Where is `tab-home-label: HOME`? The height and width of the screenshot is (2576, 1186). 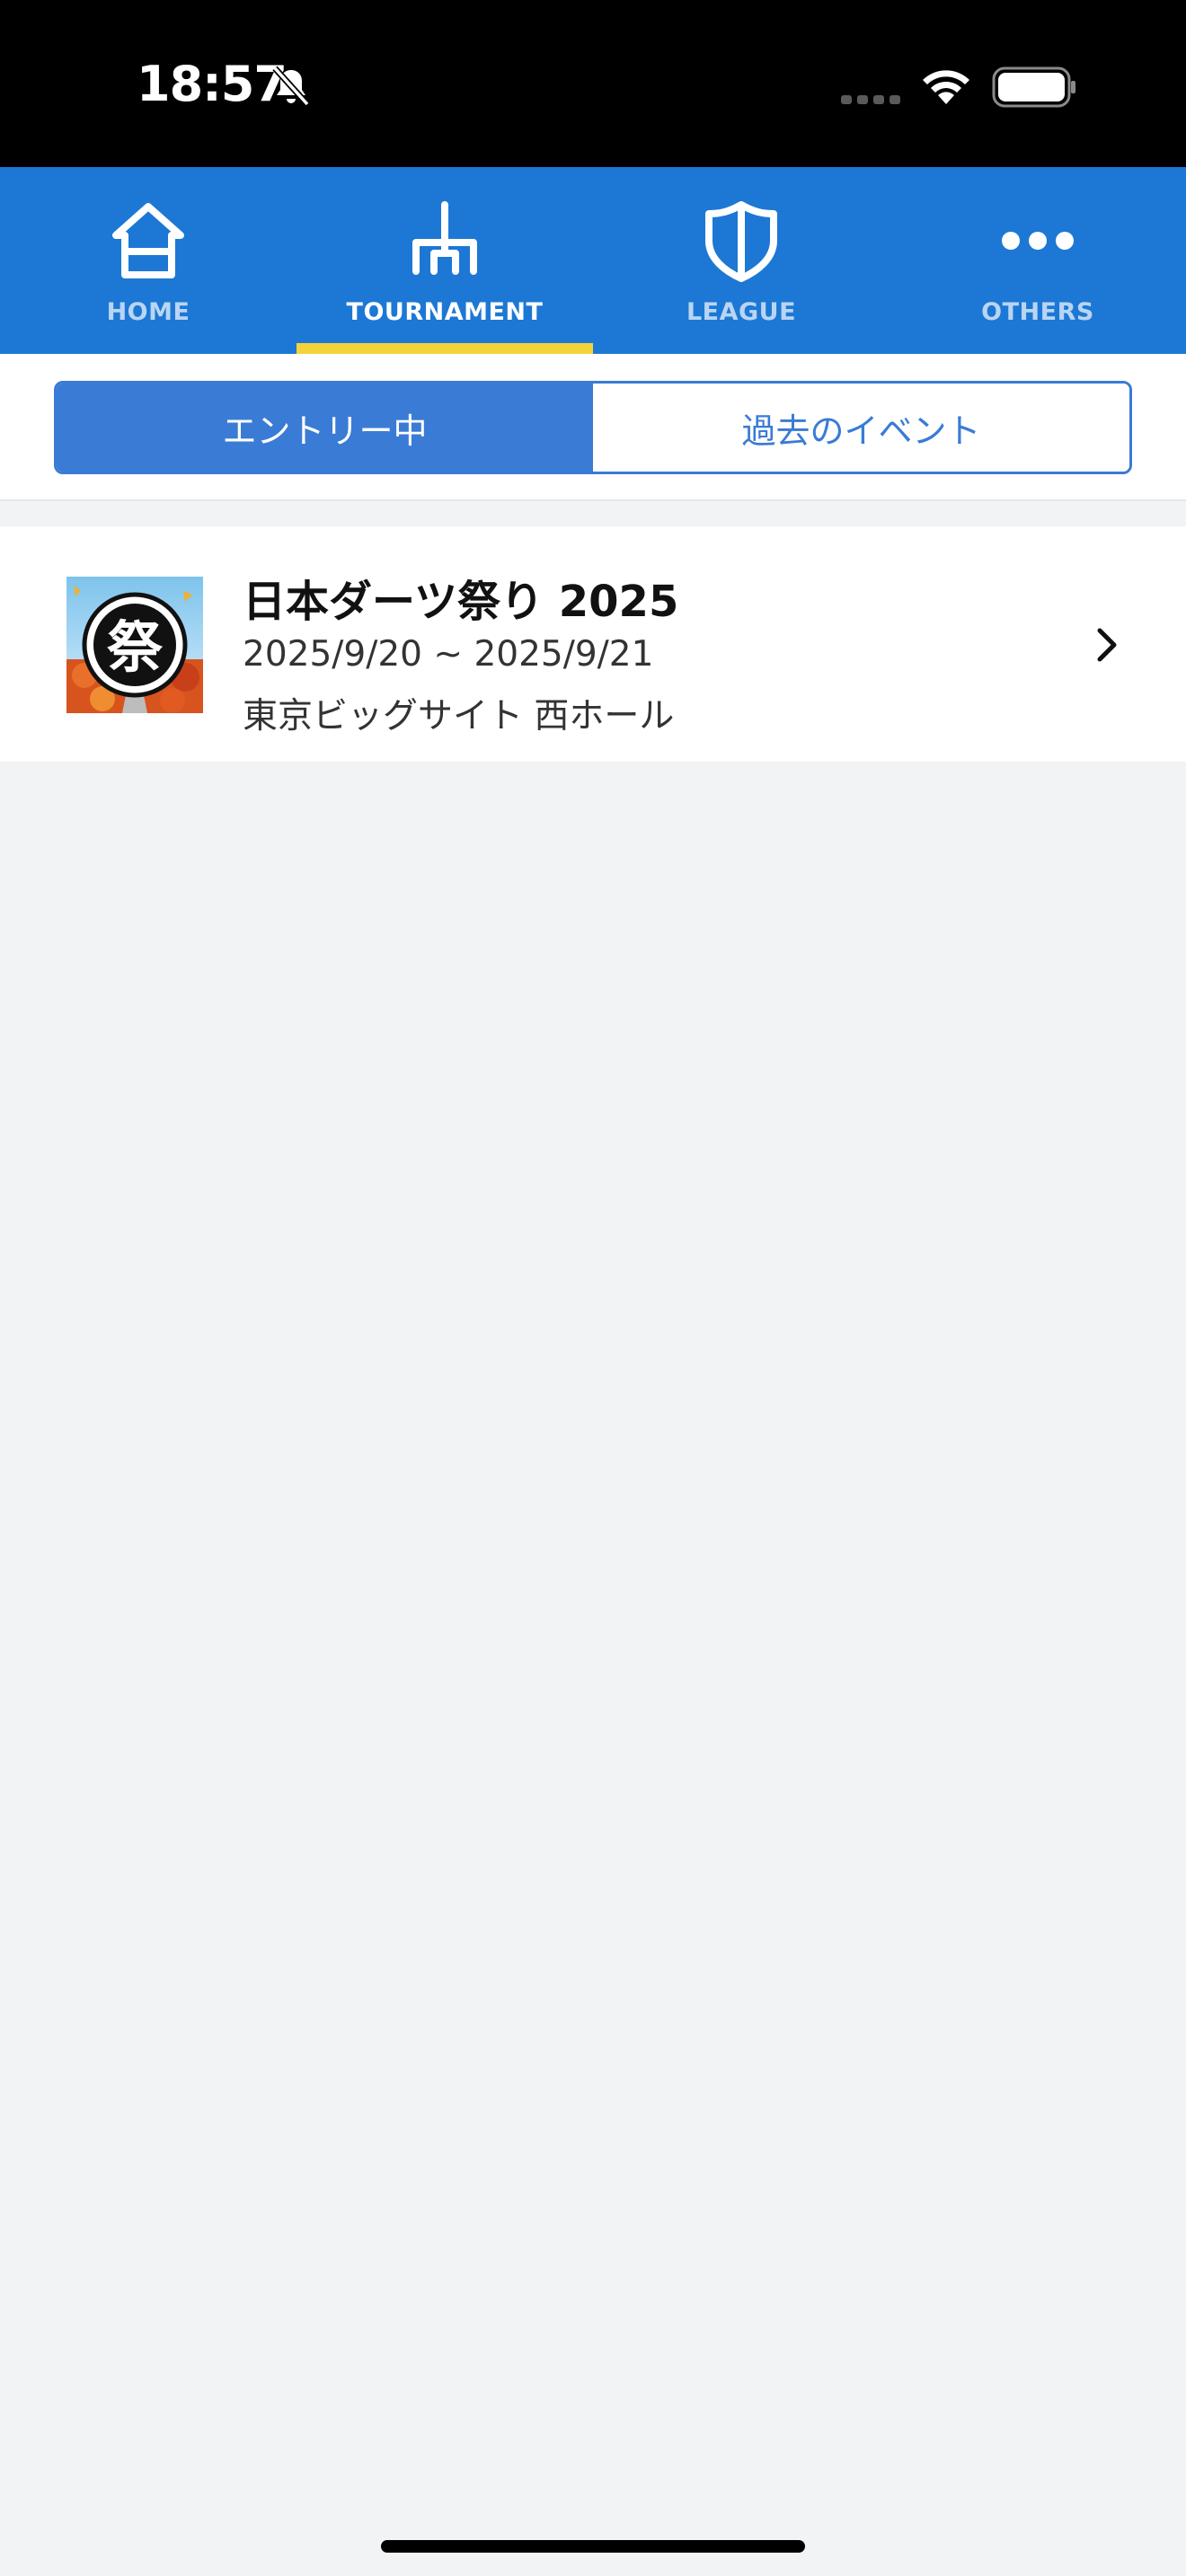
tab-home-label: HOME is located at coordinates (148, 312).